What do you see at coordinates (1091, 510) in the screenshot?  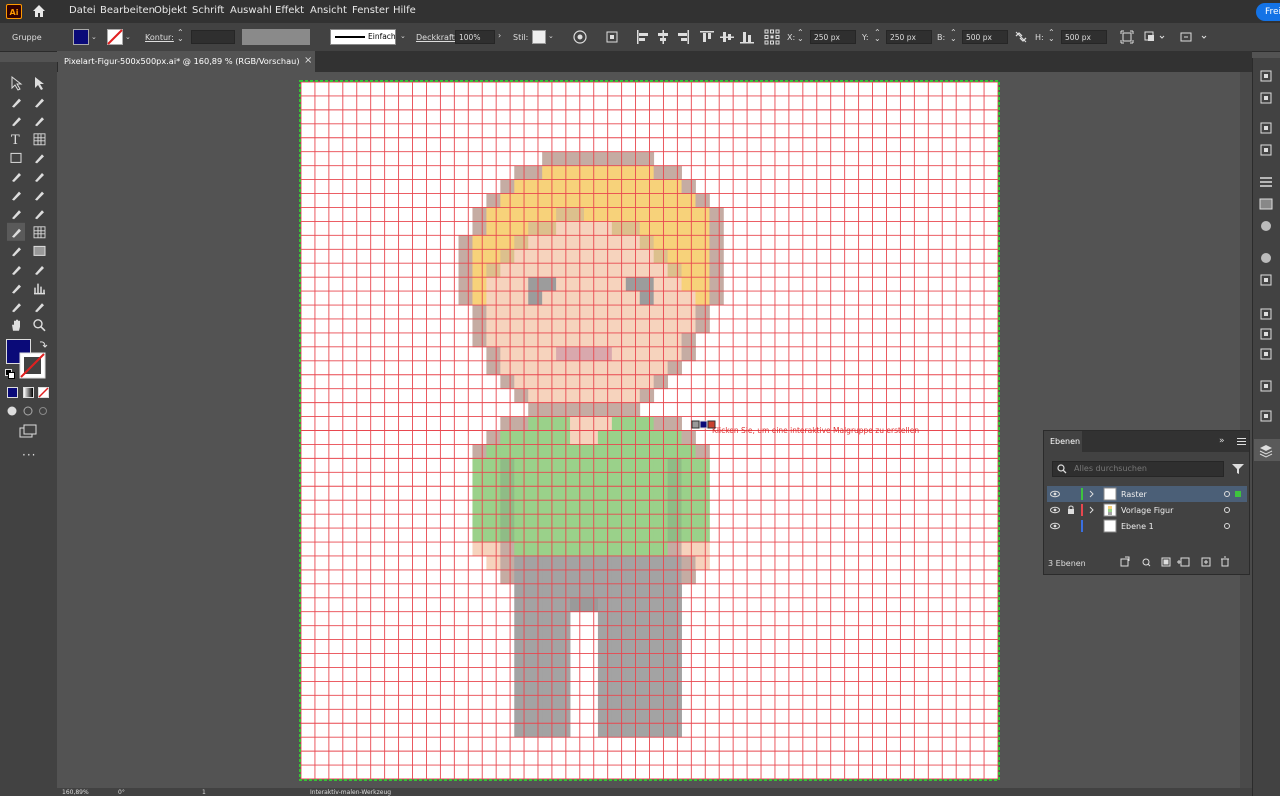 I see `expand-chevron-icon` at bounding box center [1091, 510].